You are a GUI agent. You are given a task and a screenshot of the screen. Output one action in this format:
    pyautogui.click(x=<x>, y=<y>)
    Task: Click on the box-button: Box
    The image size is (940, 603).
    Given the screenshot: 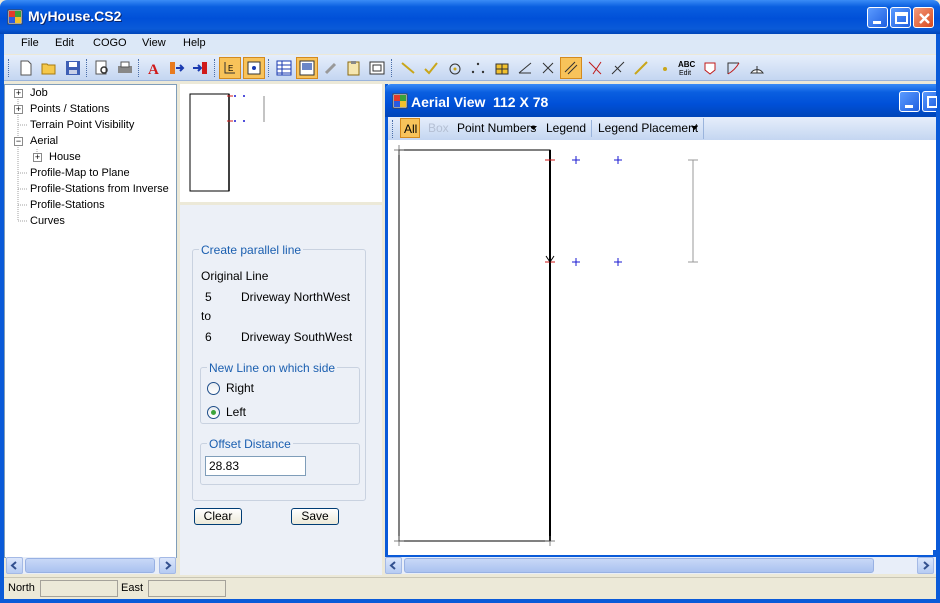 What is the action you would take?
    pyautogui.click(x=438, y=128)
    